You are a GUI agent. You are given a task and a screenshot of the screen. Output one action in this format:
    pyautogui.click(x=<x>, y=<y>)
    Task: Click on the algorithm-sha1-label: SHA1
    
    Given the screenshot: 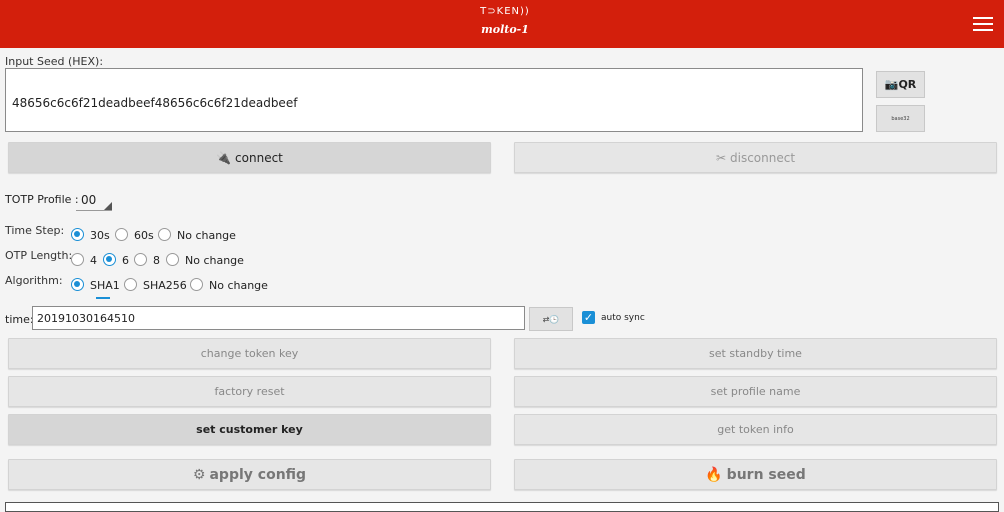 What is the action you would take?
    pyautogui.click(x=105, y=285)
    